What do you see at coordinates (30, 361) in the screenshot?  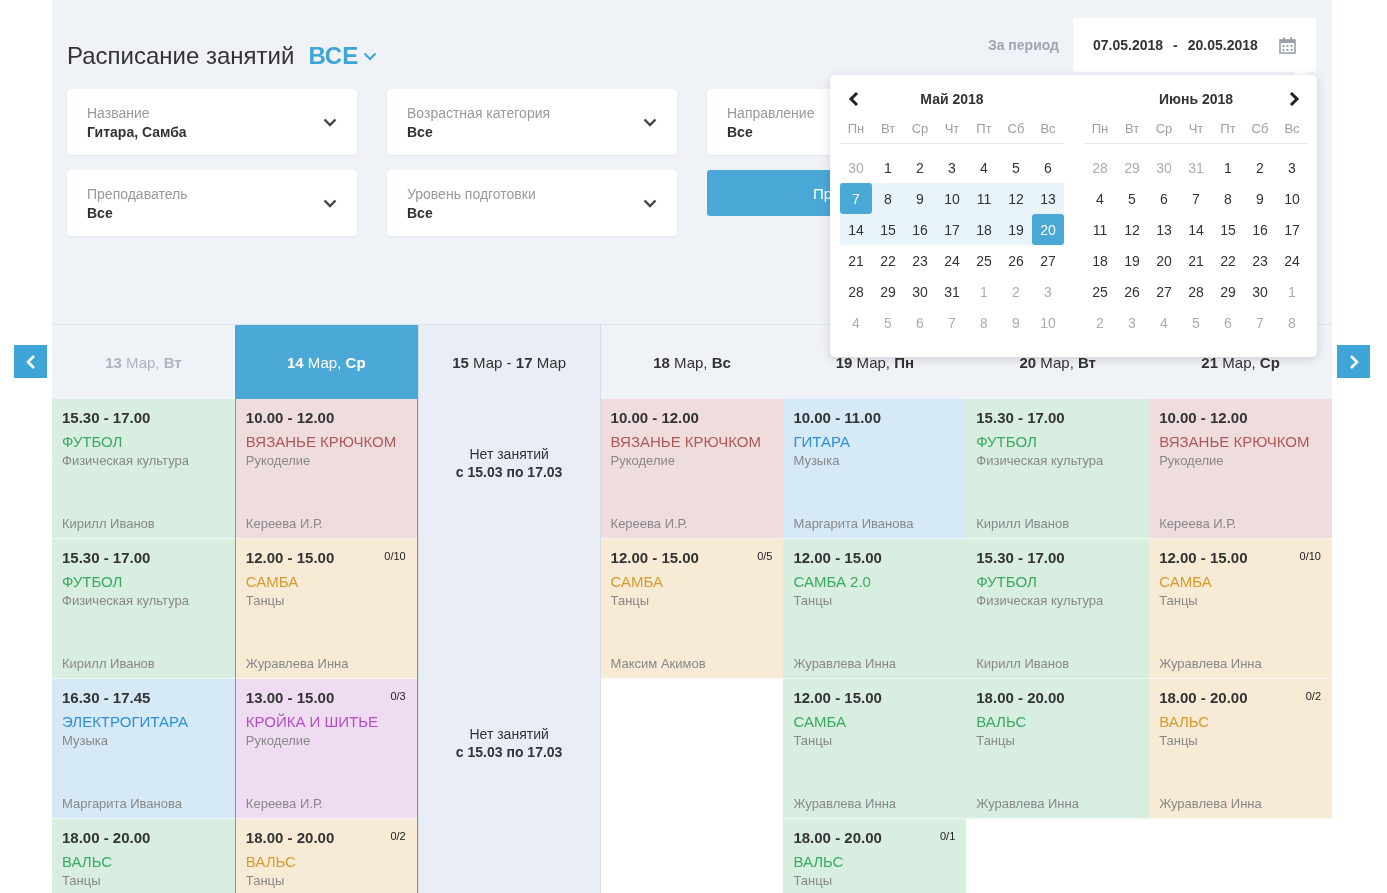 I see `previous-week-button` at bounding box center [30, 361].